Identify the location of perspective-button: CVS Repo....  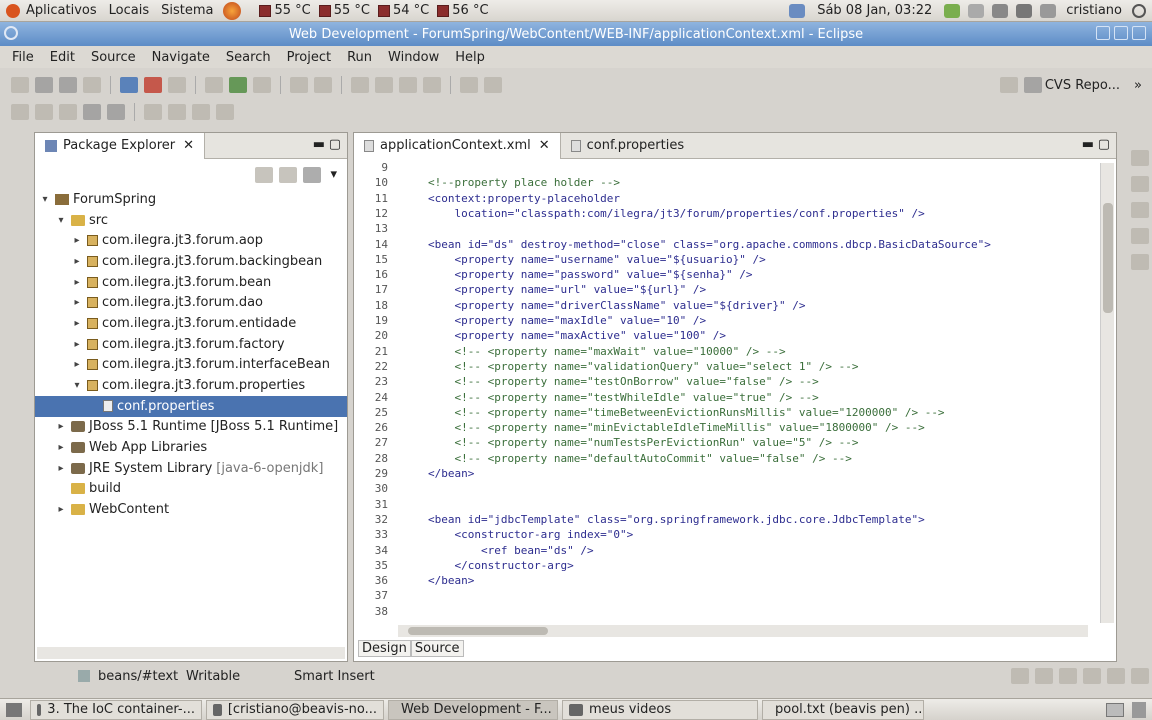
(1070, 85).